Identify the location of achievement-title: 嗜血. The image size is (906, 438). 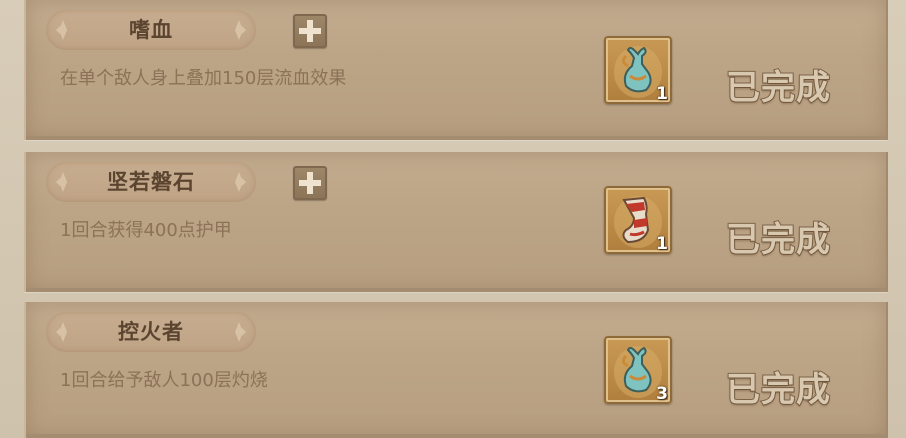
(151, 30).